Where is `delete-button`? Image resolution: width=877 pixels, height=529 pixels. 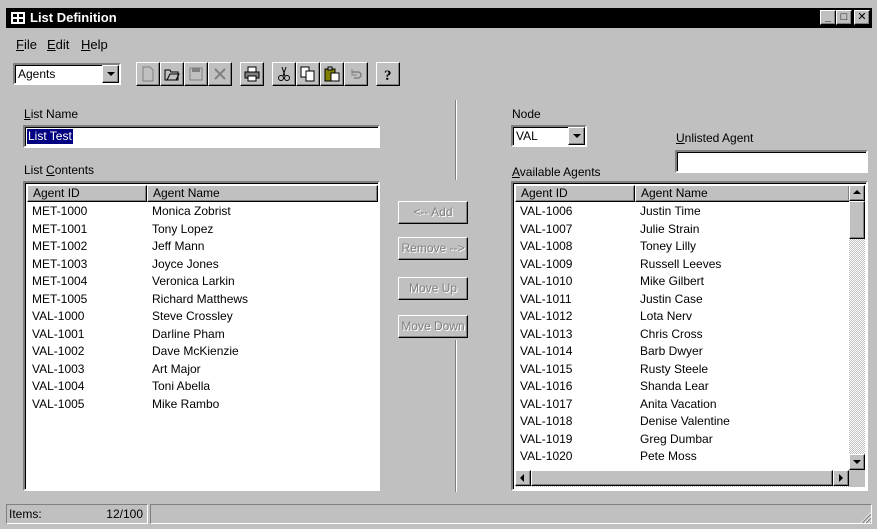 delete-button is located at coordinates (220, 74).